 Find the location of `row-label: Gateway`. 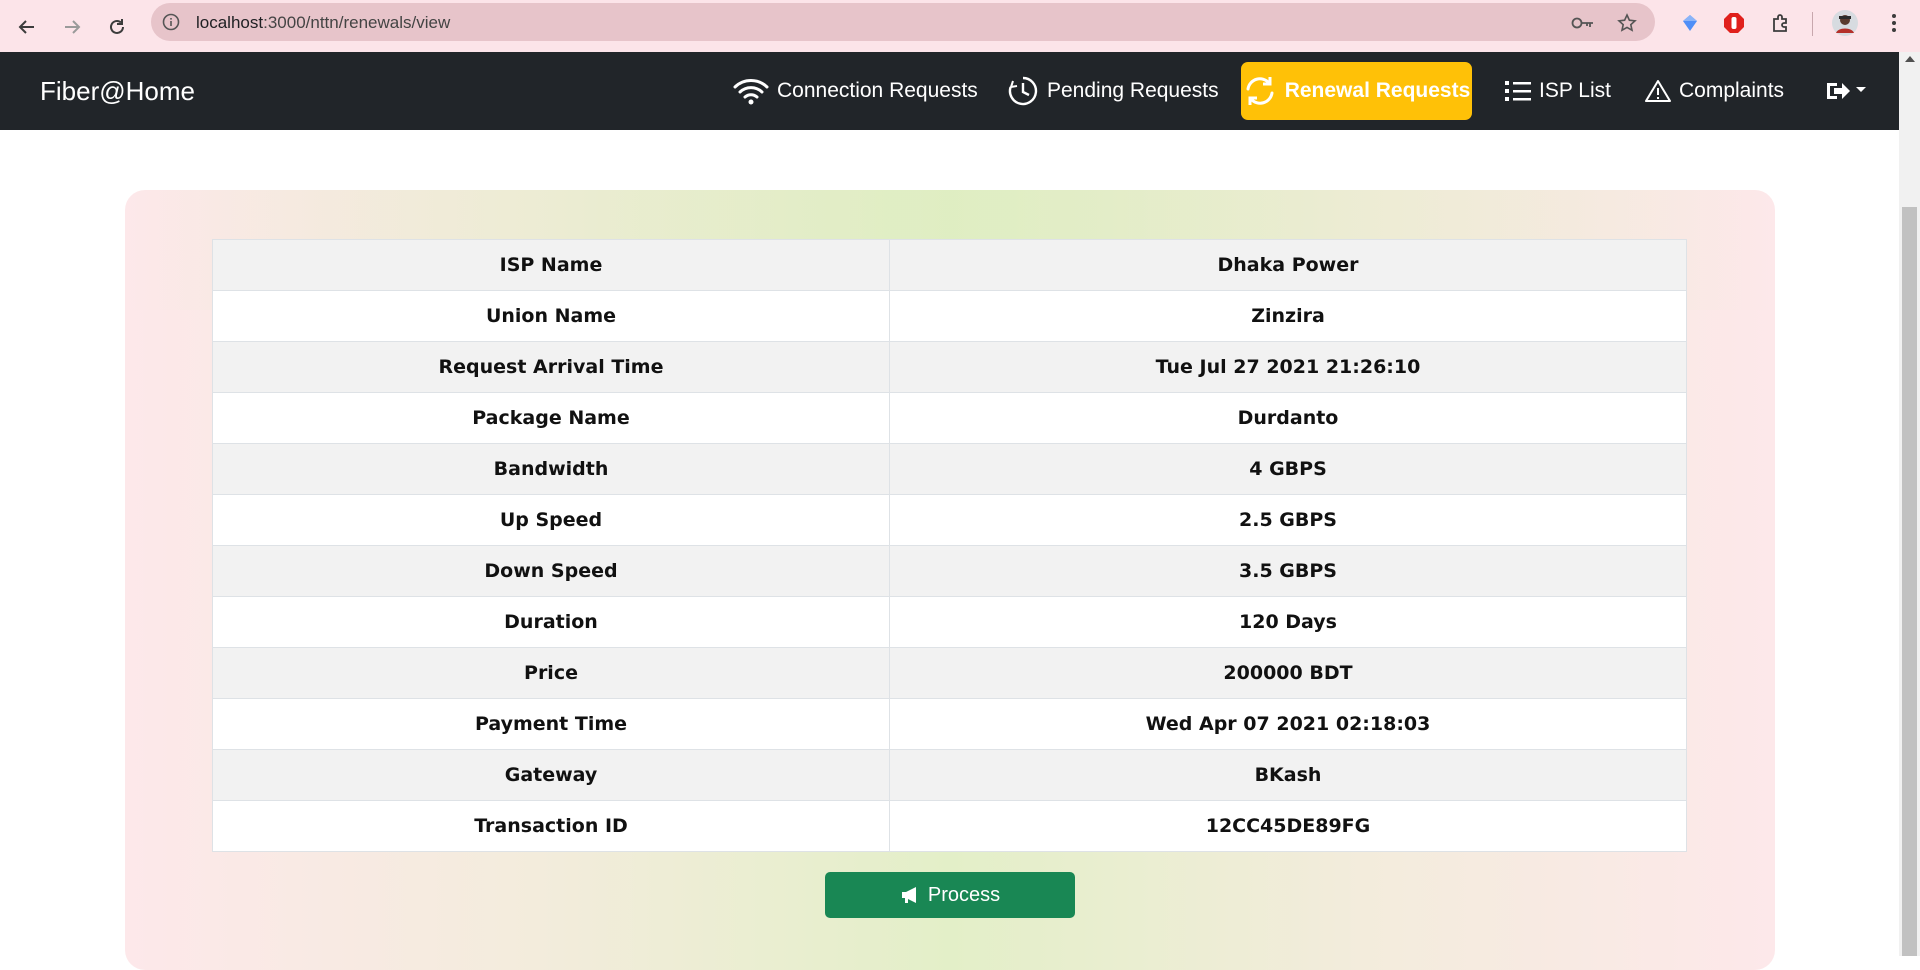

row-label: Gateway is located at coordinates (551, 775).